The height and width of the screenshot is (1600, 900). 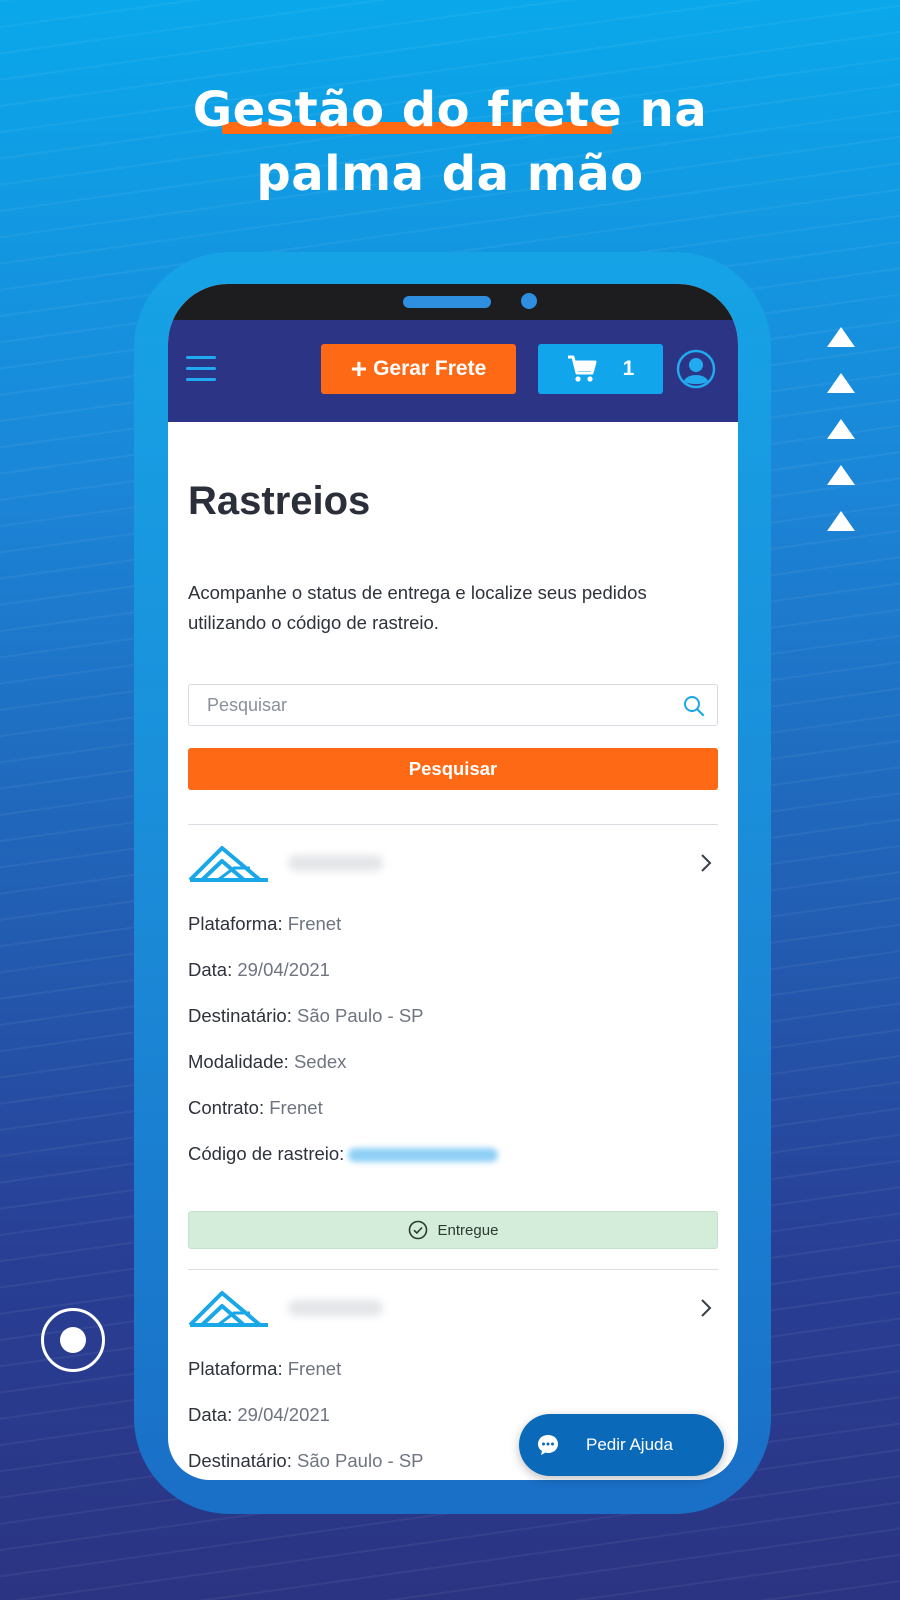 What do you see at coordinates (255, 1107) in the screenshot?
I see `shipment-contract: Contrato: Frenet` at bounding box center [255, 1107].